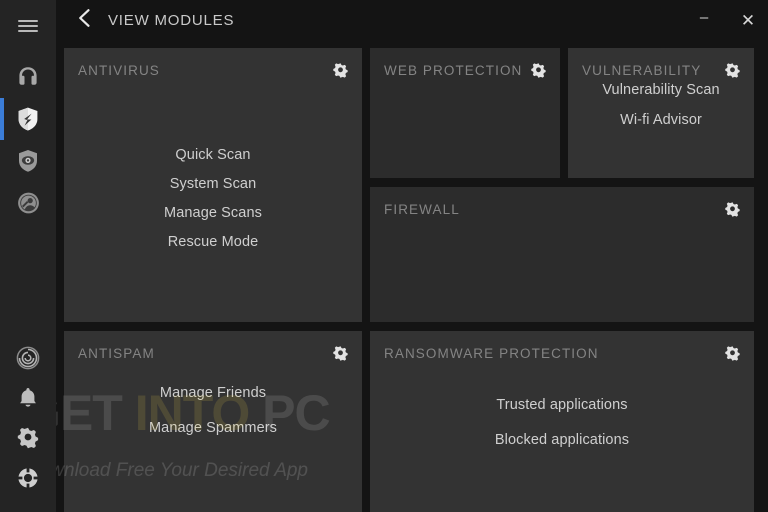  What do you see at coordinates (661, 120) in the screenshot?
I see `link-wifi-advisor: Wi-fi Advisor` at bounding box center [661, 120].